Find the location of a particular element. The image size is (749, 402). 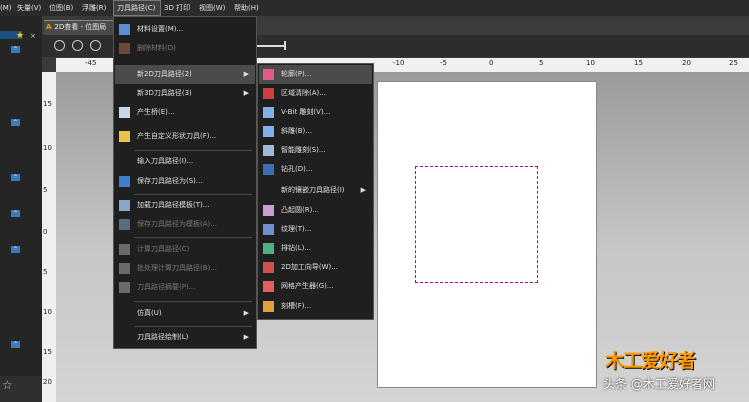

menu-item-toolpath-drawing: 刀具路径绘制(L) ▶ is located at coordinates (185, 337).